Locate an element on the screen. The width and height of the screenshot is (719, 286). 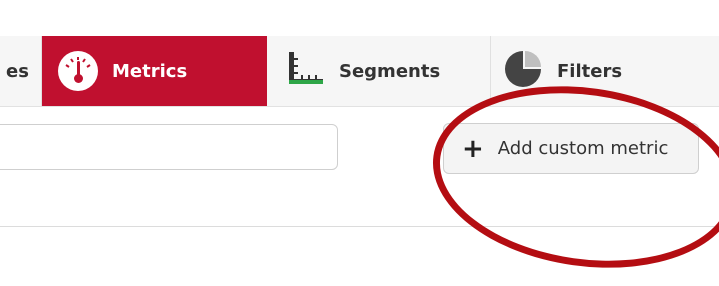
tab-previous: es is located at coordinates (21, 71).